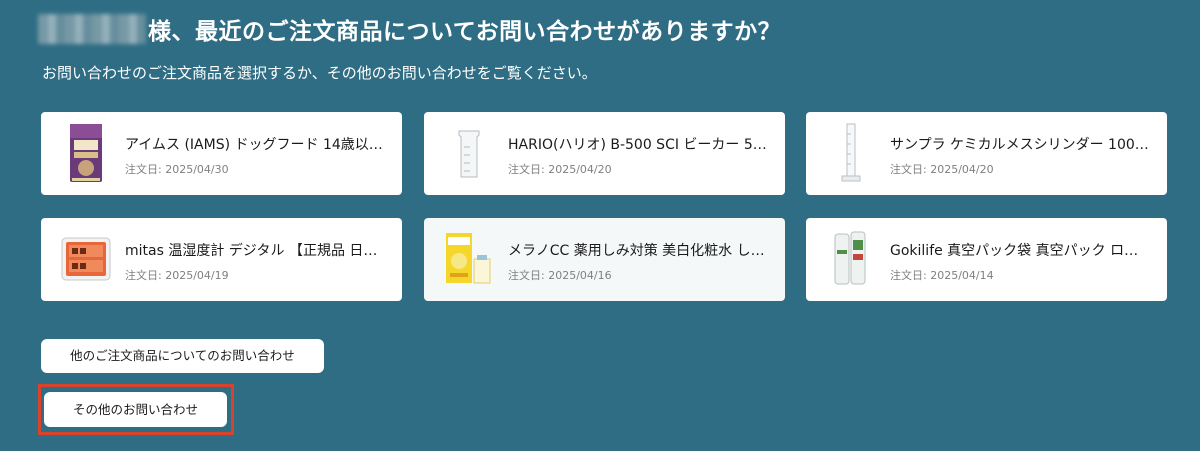 This screenshot has width=1200, height=451. I want to click on order-title: mitas 温湿度計 デジタル 【正規品 日本メーカー】, so click(255, 251).